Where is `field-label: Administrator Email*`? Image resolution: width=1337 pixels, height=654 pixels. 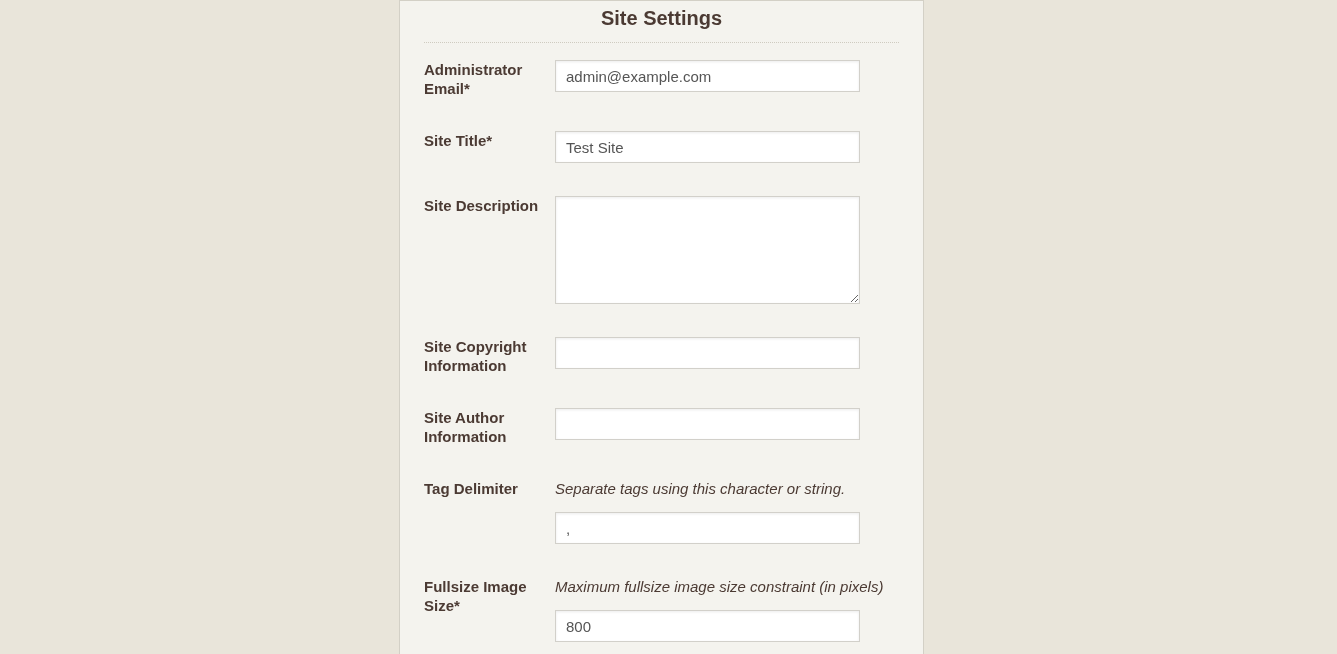 field-label: Administrator Email* is located at coordinates (474, 79).